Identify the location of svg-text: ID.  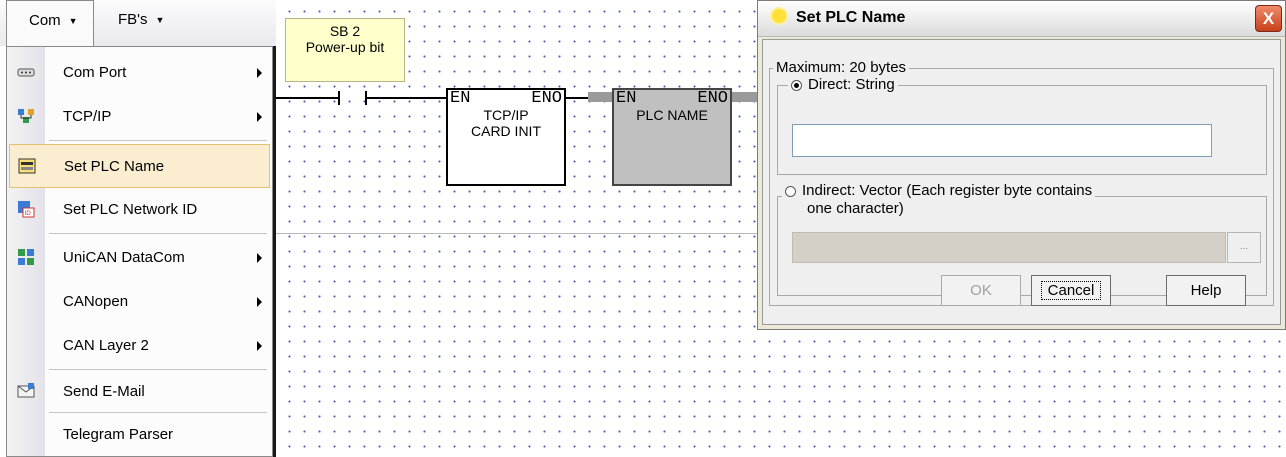
(28, 213).